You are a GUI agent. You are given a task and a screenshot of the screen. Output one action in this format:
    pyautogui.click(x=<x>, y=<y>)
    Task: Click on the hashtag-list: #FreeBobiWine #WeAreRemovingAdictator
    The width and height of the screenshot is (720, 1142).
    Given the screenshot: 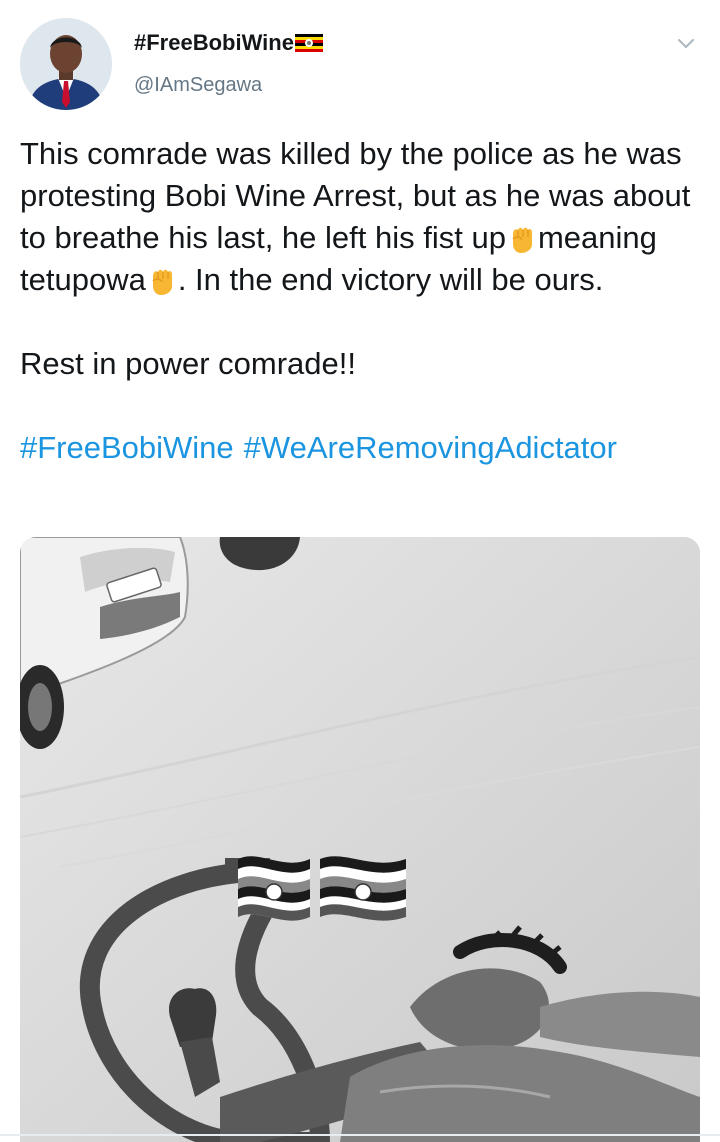 What is the action you would take?
    pyautogui.click(x=360, y=448)
    